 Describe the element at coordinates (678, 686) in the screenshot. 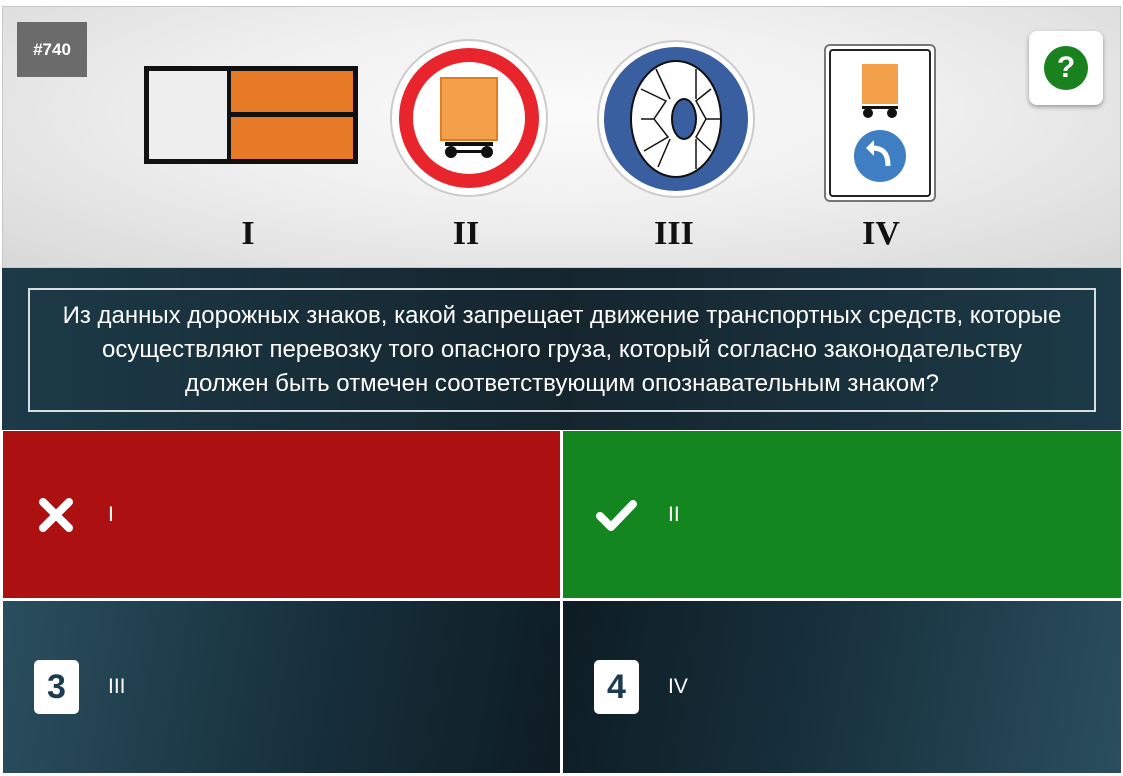

I see `answer-label-4: IV` at that location.